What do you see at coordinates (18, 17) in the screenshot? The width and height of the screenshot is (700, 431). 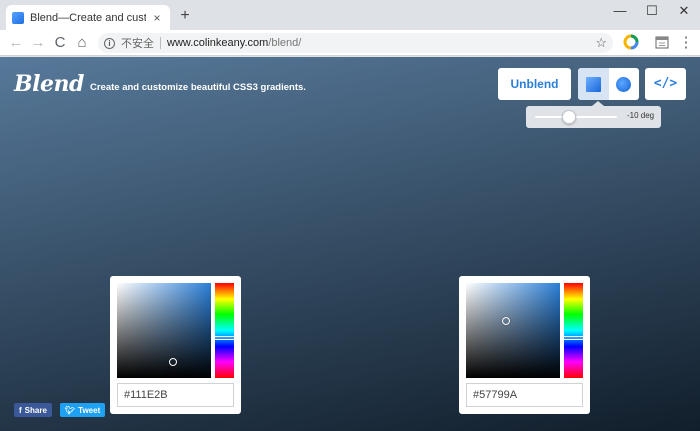 I see `blend-favicon-icon` at bounding box center [18, 17].